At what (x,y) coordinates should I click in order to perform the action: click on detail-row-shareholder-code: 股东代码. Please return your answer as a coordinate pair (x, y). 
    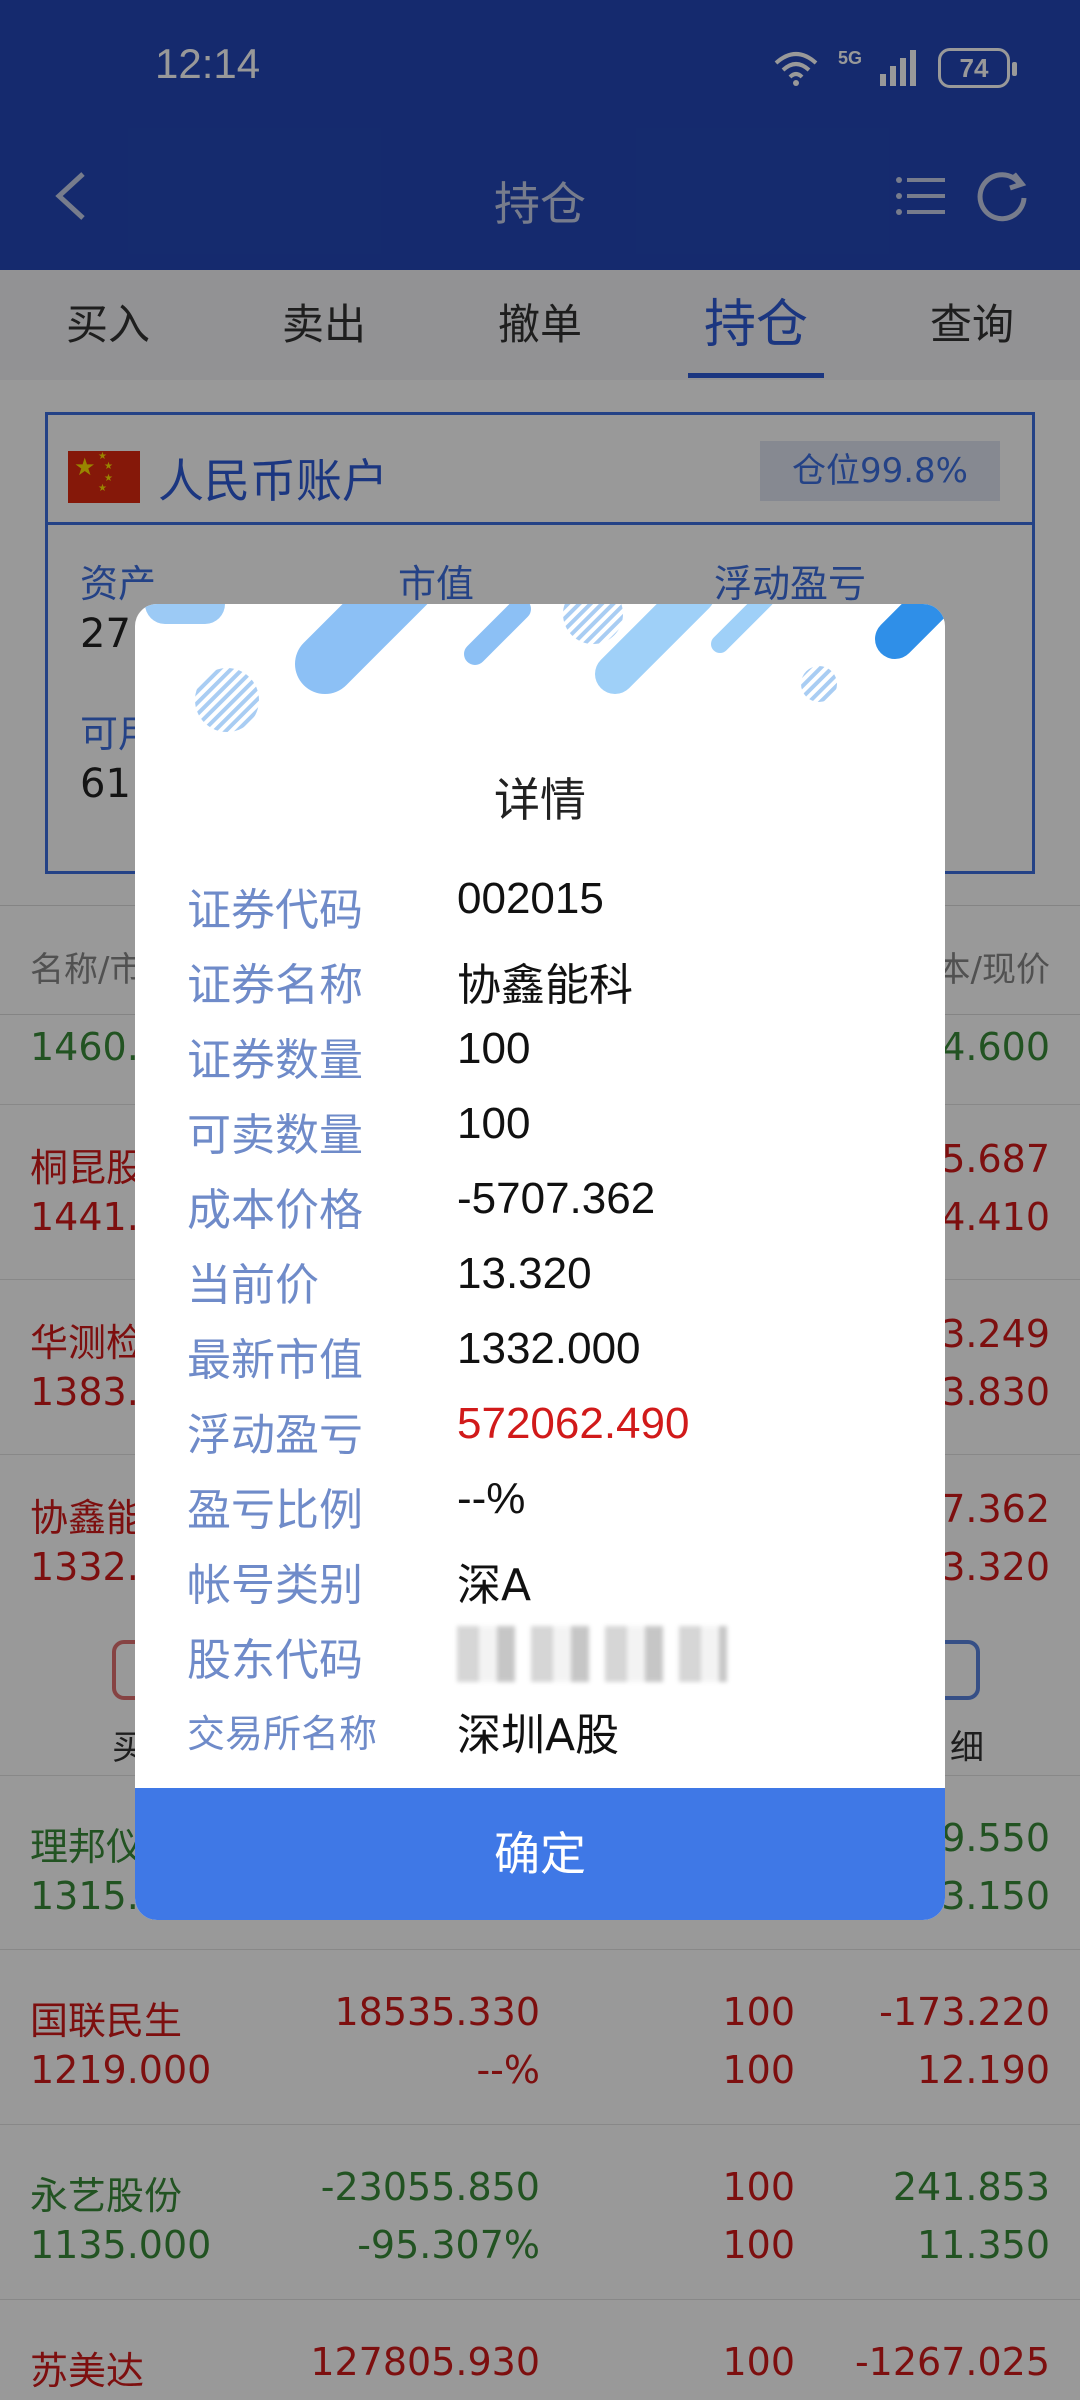
    Looking at the image, I should click on (547, 1653).